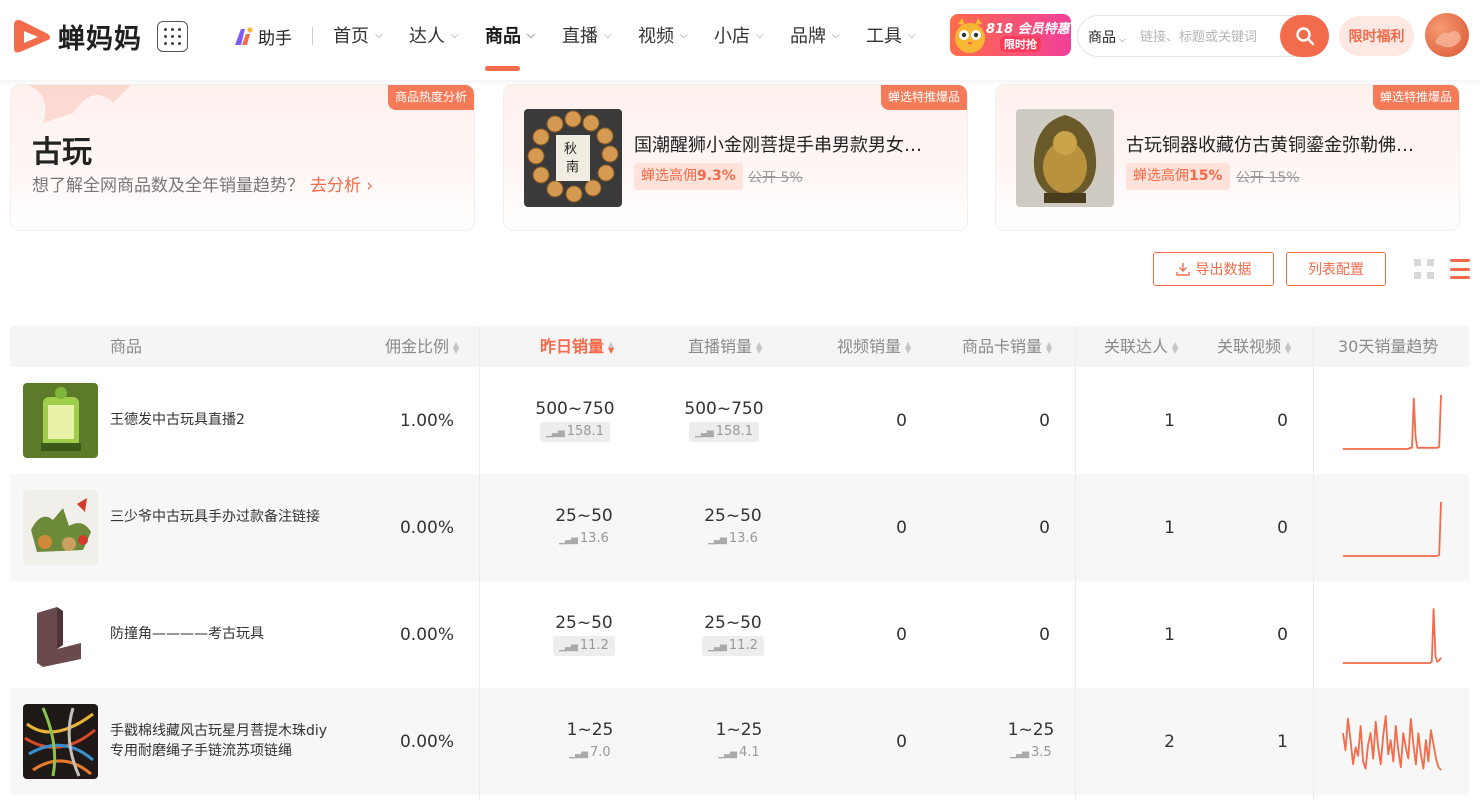  Describe the element at coordinates (172, 36) in the screenshot. I see `app-grid-icon` at that location.